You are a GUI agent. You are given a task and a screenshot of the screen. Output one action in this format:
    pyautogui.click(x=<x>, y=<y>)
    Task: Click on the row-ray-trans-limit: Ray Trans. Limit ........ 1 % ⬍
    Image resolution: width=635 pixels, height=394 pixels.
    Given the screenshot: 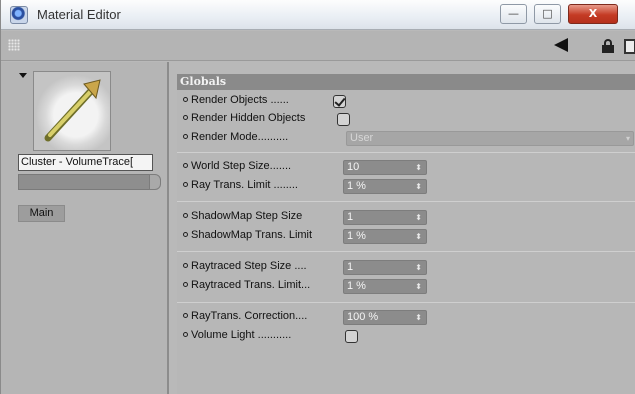 What is the action you would take?
    pyautogui.click(x=406, y=186)
    